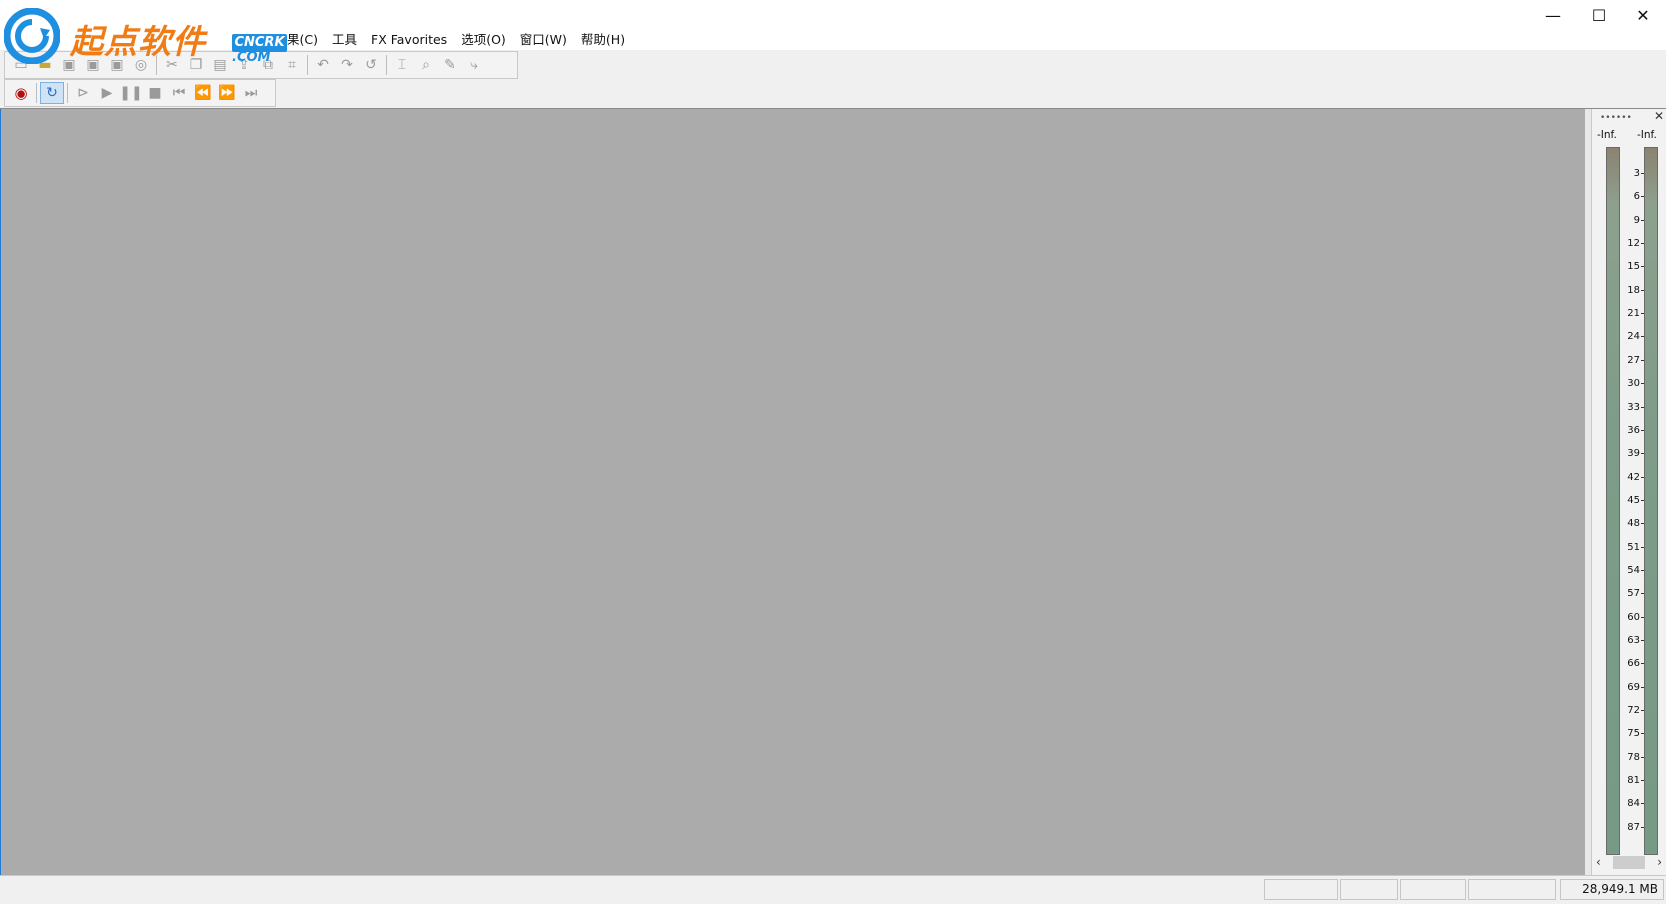  I want to click on transport-toolbar: ◉ ↻ ⊳ ▶ ❚❚ ■ ⏮ ⏪ ⏩ ⏭, so click(140, 93).